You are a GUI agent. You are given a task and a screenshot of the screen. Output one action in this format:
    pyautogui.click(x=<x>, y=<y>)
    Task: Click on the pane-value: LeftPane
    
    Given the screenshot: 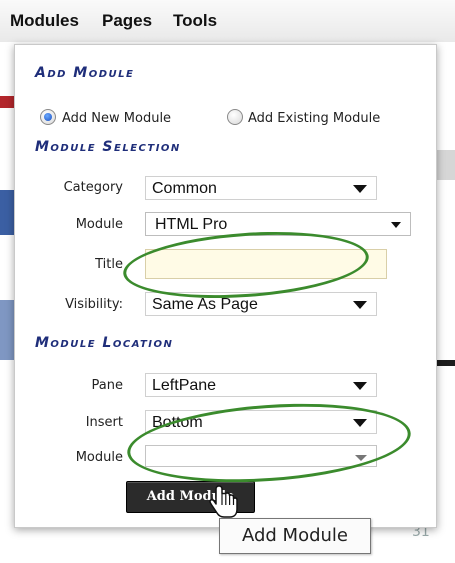 What is the action you would take?
    pyautogui.click(x=184, y=385)
    